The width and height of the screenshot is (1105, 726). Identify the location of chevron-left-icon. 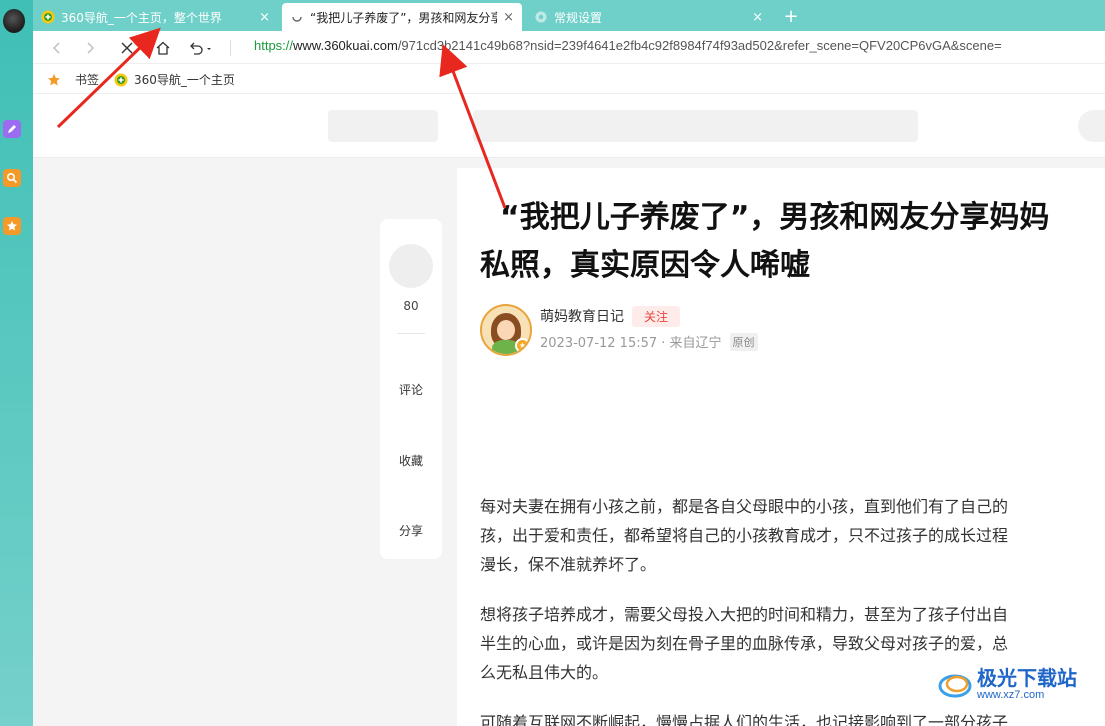
(56, 48).